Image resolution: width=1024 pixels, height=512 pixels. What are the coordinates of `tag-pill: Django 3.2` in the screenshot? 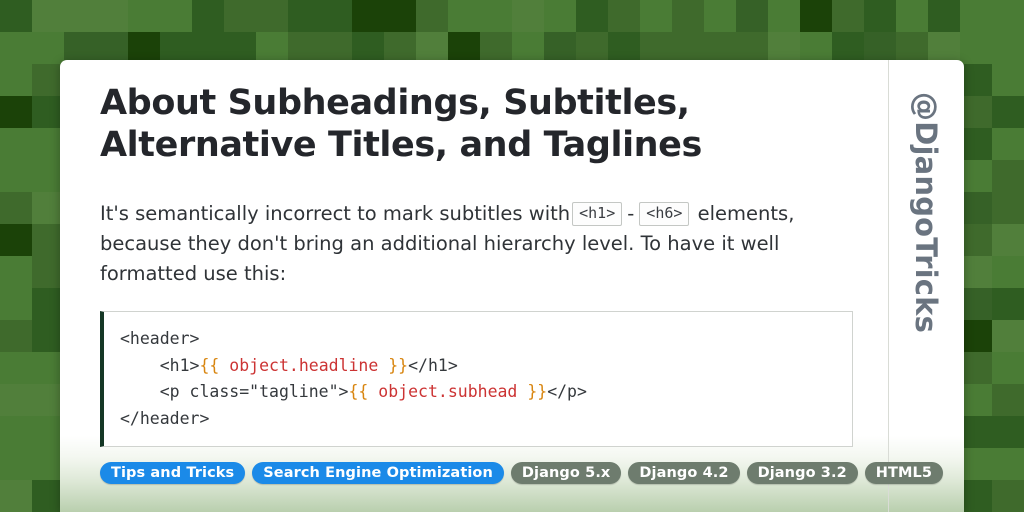 It's located at (802, 473).